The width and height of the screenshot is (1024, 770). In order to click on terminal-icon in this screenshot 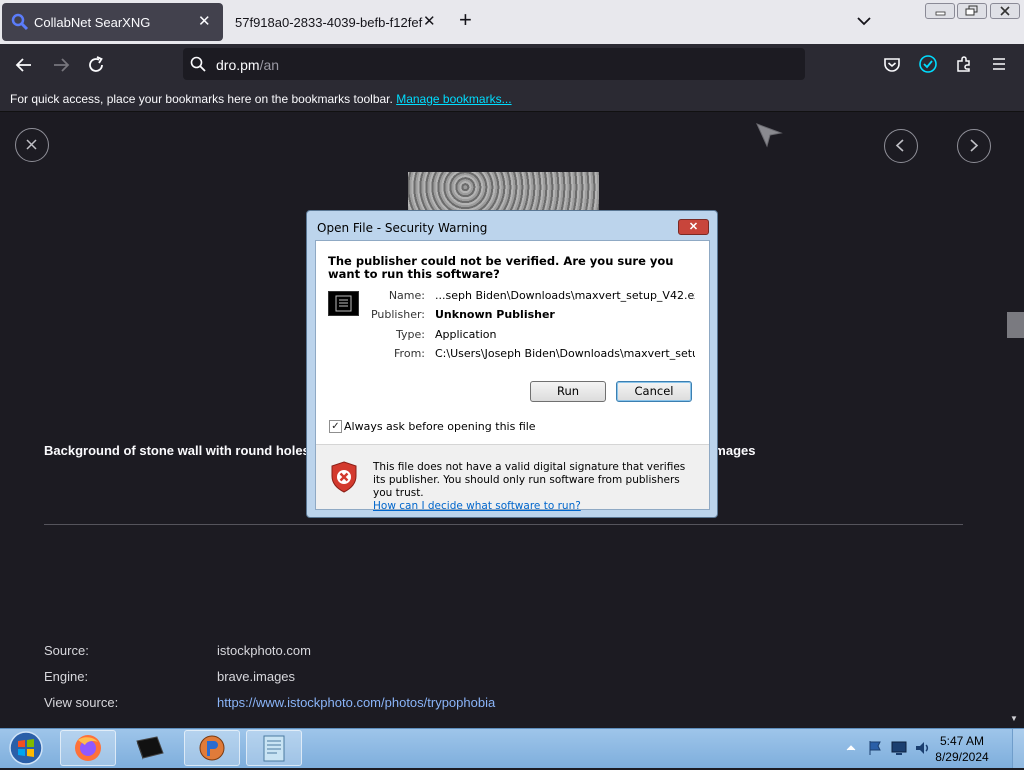, I will do `click(150, 748)`.